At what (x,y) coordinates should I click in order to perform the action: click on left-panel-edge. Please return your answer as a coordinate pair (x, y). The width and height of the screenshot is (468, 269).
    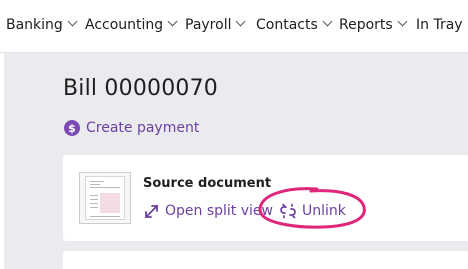
    Looking at the image, I should click on (2, 161).